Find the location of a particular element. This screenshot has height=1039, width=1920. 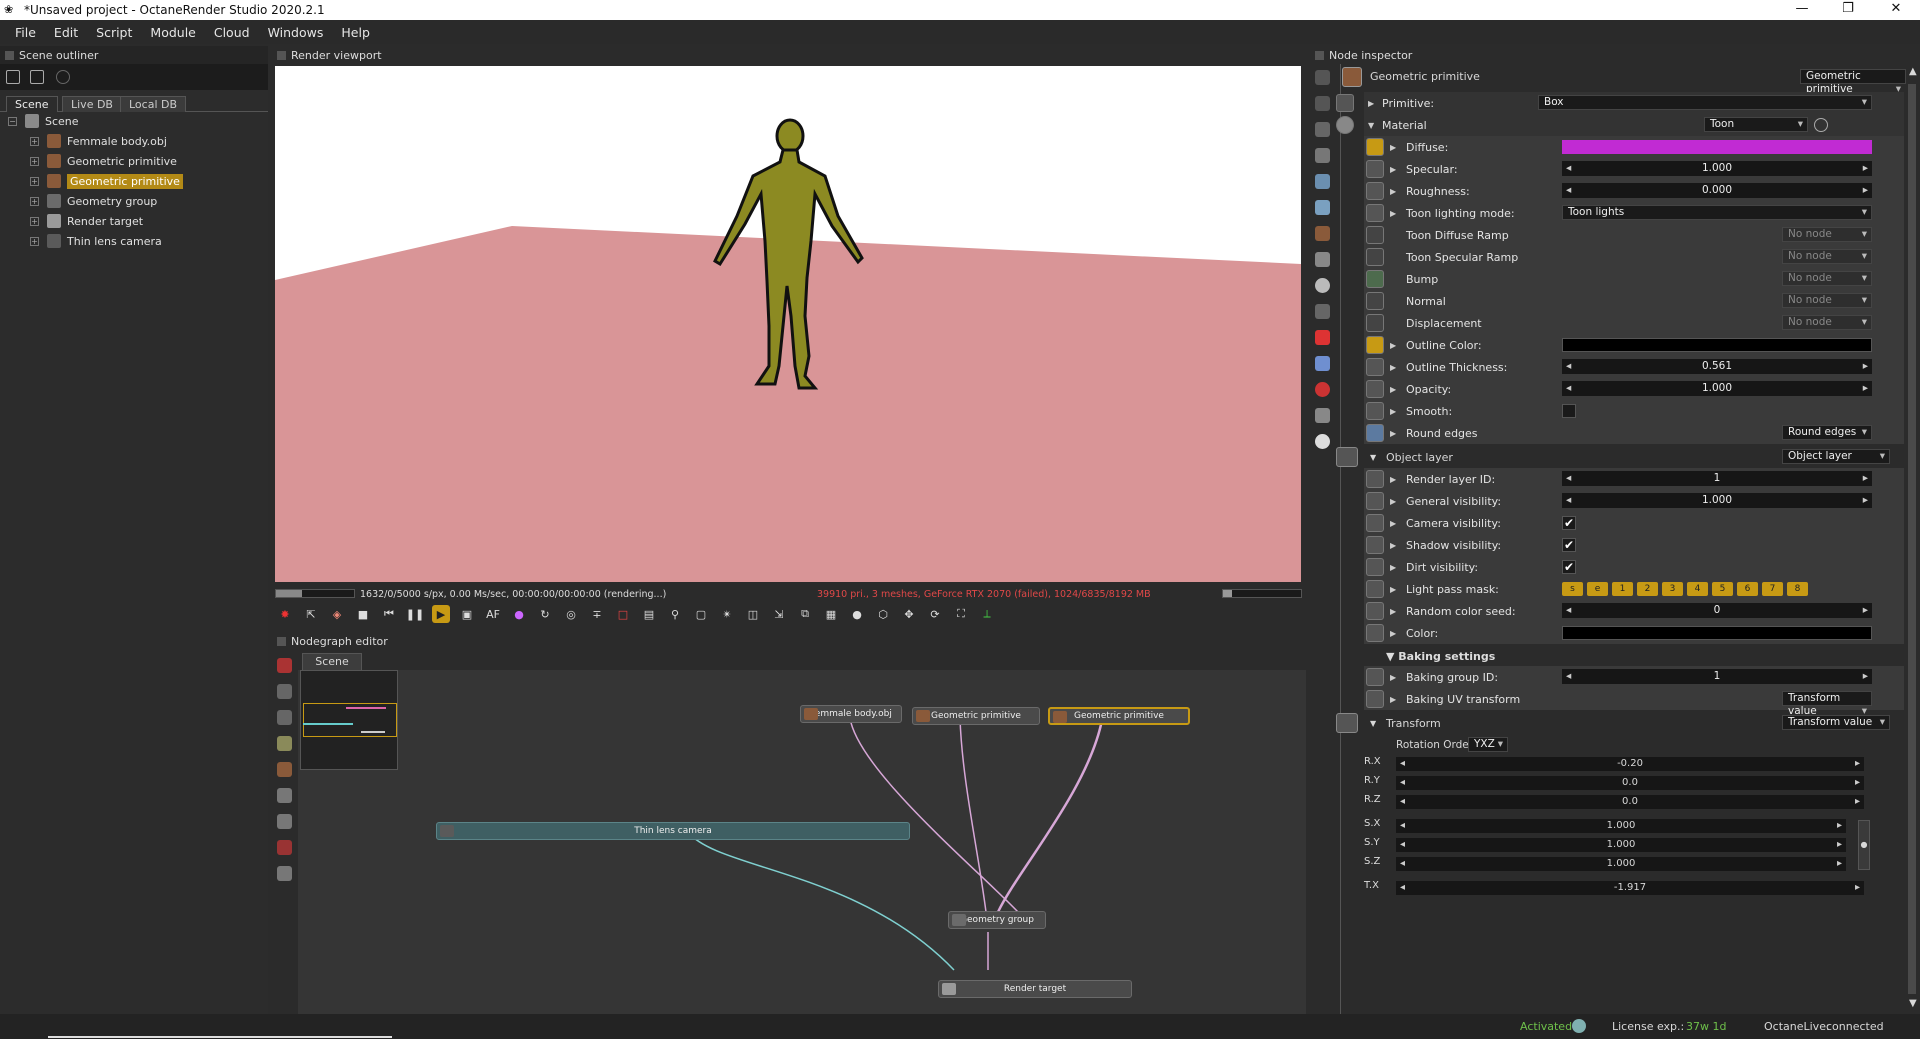

material-type-dropdown: Toon is located at coordinates (1756, 124).